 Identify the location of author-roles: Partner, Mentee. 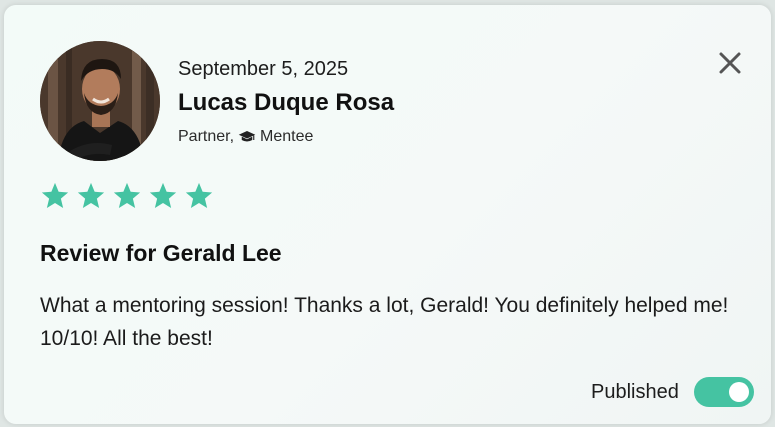
(245, 137).